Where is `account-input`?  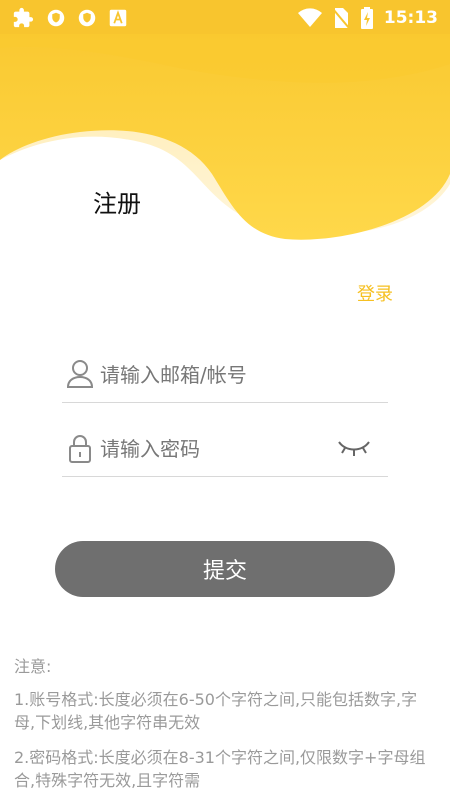
account-input is located at coordinates (220, 375).